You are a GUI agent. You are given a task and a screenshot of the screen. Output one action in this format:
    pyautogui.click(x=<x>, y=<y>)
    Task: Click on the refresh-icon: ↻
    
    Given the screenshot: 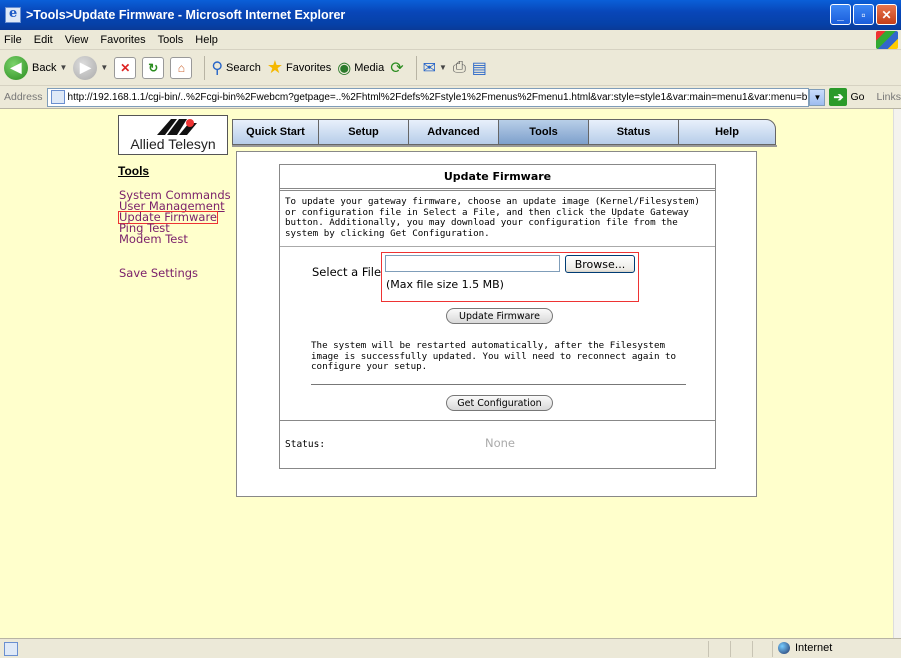 What is the action you would take?
    pyautogui.click(x=153, y=67)
    